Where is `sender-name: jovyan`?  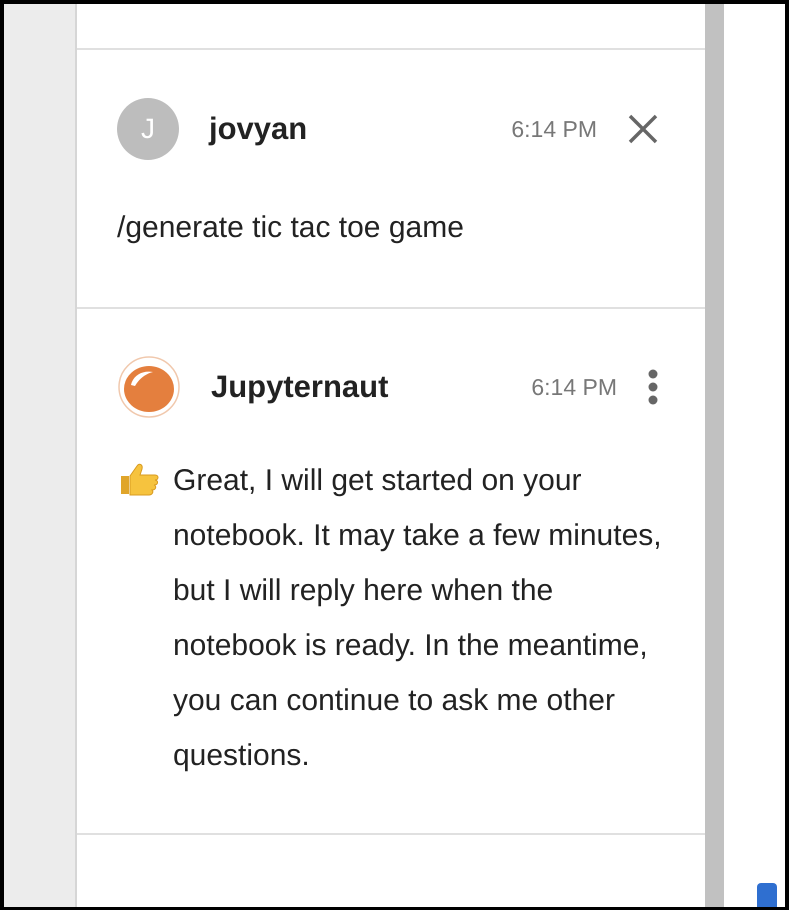
sender-name: jovyan is located at coordinates (258, 129).